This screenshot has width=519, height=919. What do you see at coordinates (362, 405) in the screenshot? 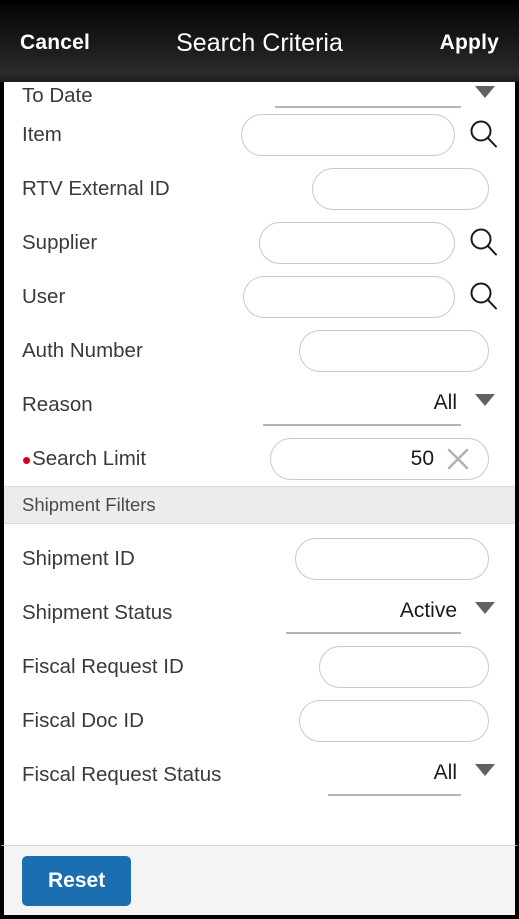
I see `dropdown-reason: All` at bounding box center [362, 405].